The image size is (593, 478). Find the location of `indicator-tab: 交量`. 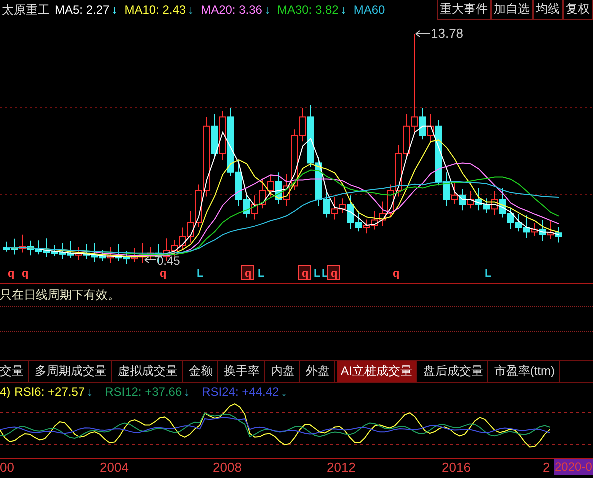

indicator-tab: 交量 is located at coordinates (14, 371).